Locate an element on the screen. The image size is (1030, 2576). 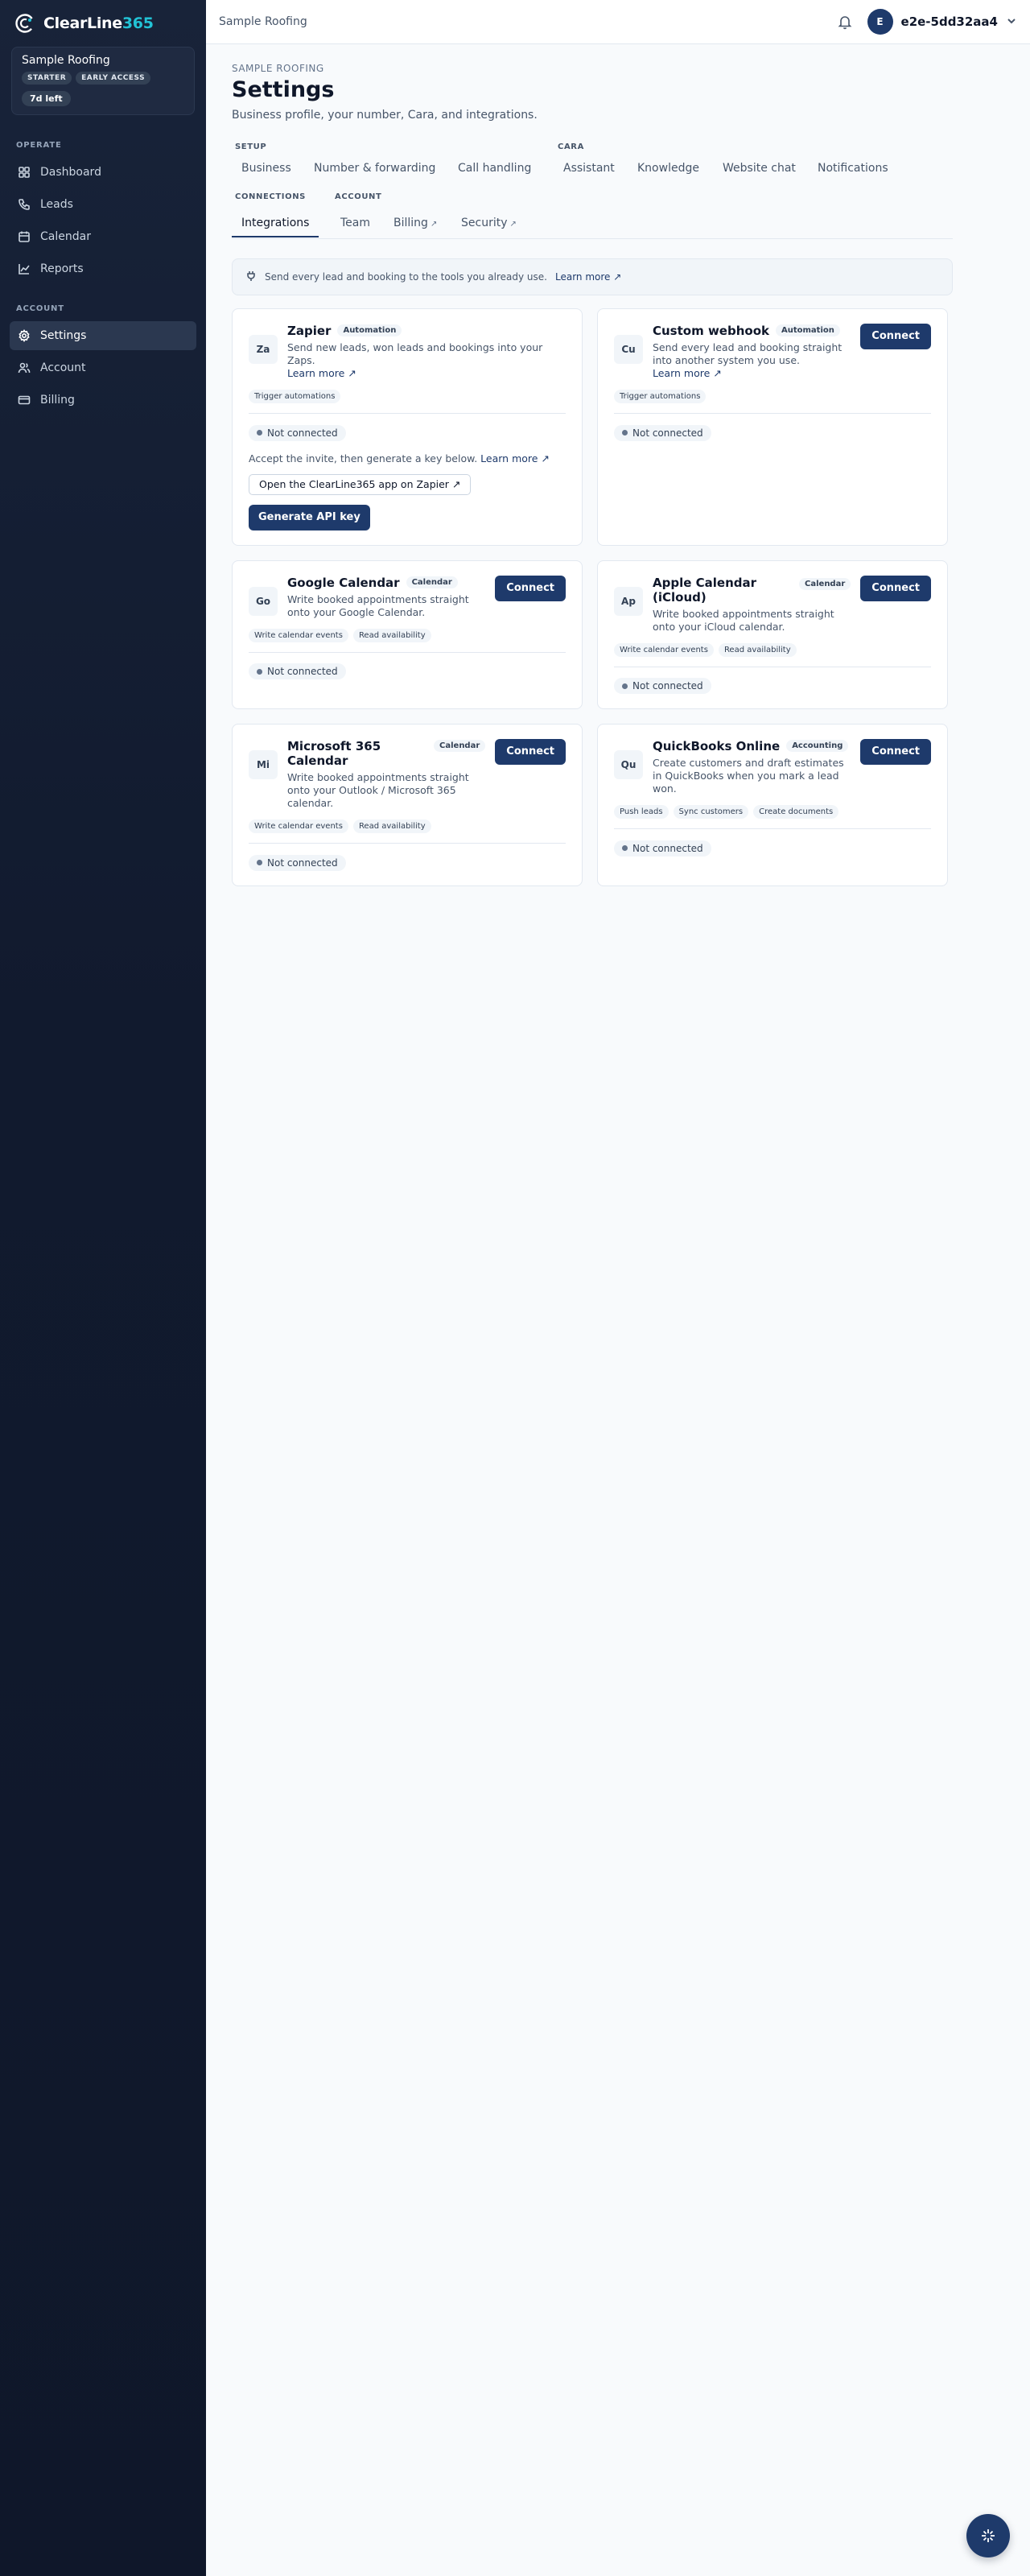
tab-call-handling: Call handling is located at coordinates (494, 168).